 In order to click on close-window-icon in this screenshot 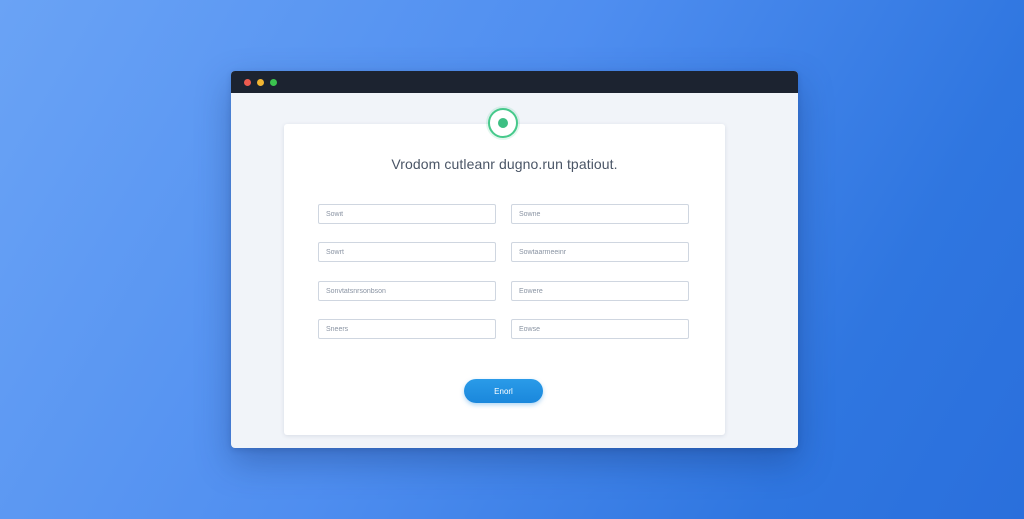, I will do `click(247, 82)`.